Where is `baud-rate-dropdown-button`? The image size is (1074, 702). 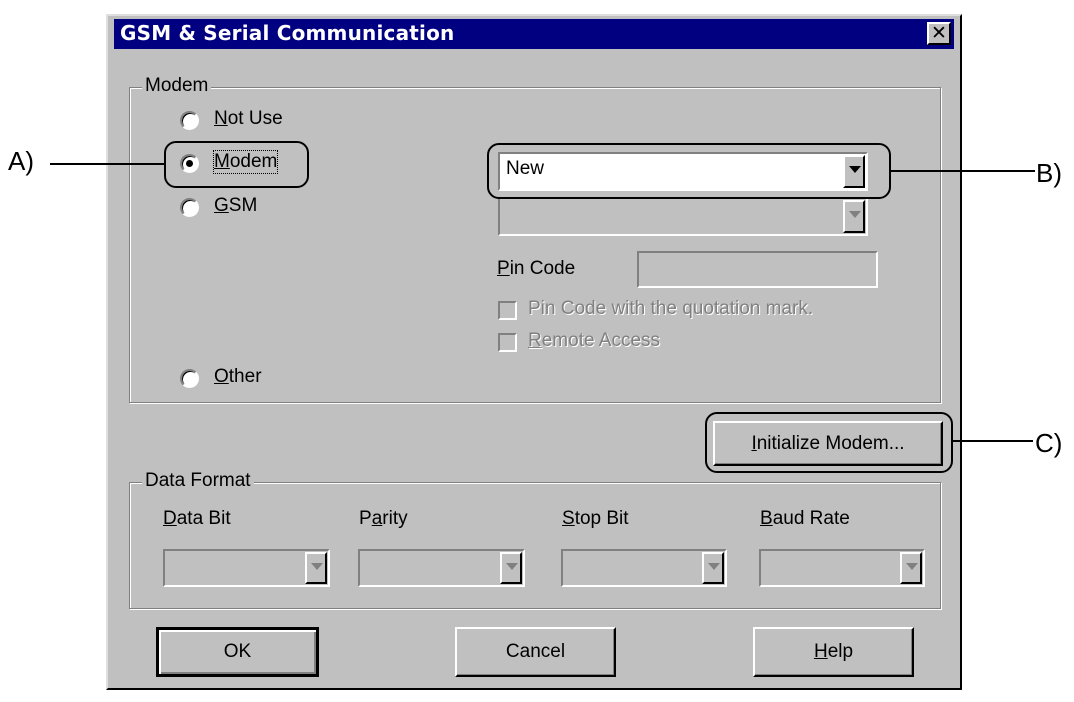 baud-rate-dropdown-button is located at coordinates (911, 568).